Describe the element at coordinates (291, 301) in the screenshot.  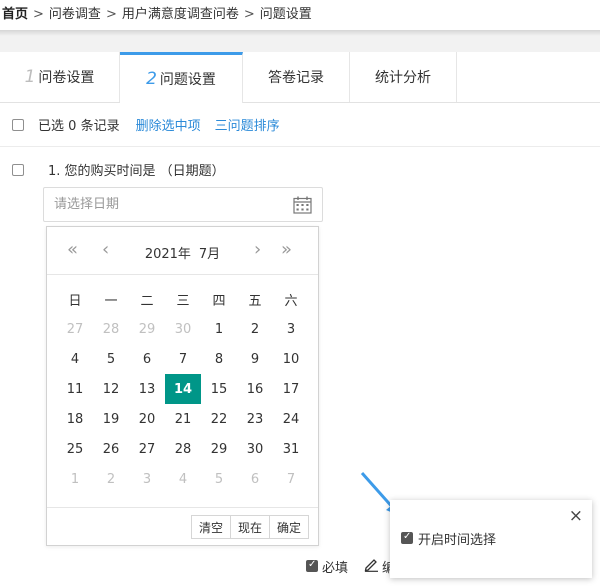
I see `weekday-label: 六` at that location.